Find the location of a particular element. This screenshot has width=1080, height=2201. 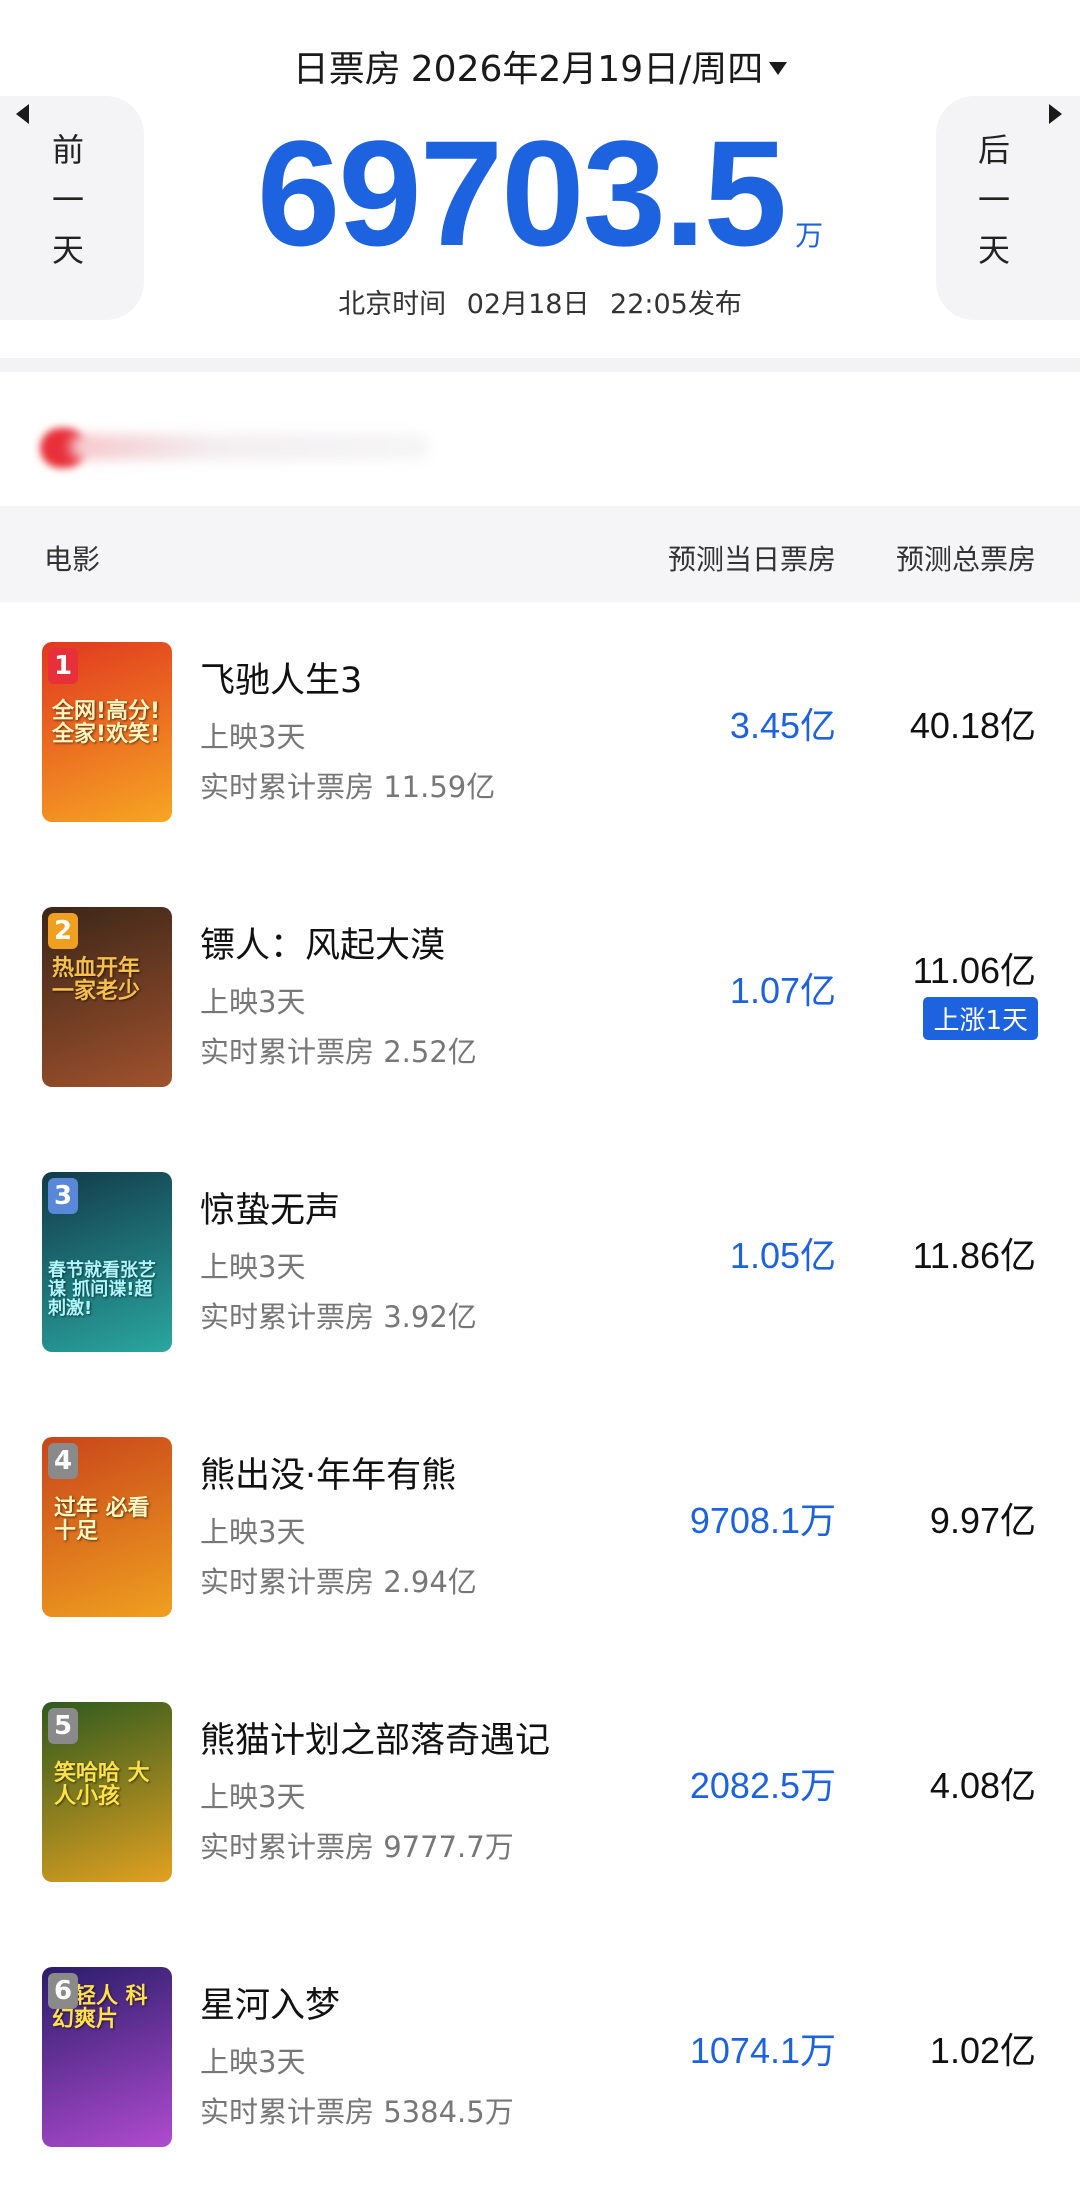

rank-badge: 1 is located at coordinates (63, 666).